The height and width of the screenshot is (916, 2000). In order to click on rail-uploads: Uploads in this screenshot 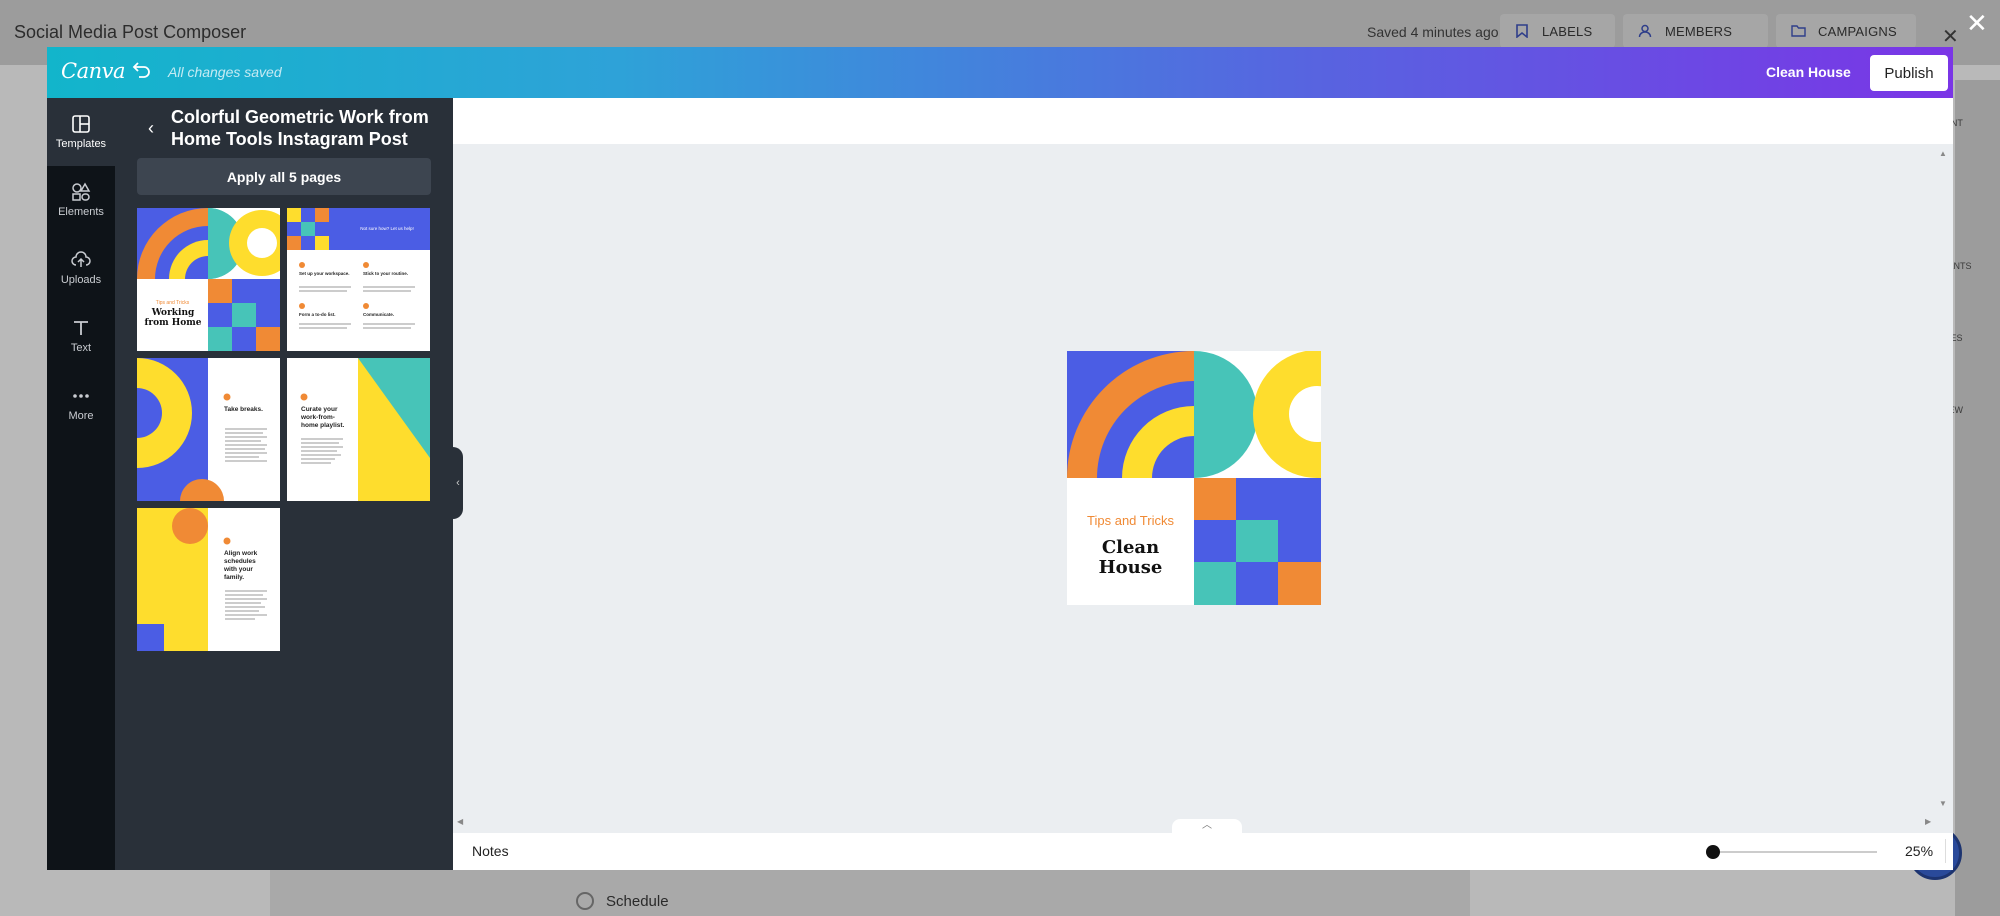, I will do `click(81, 268)`.